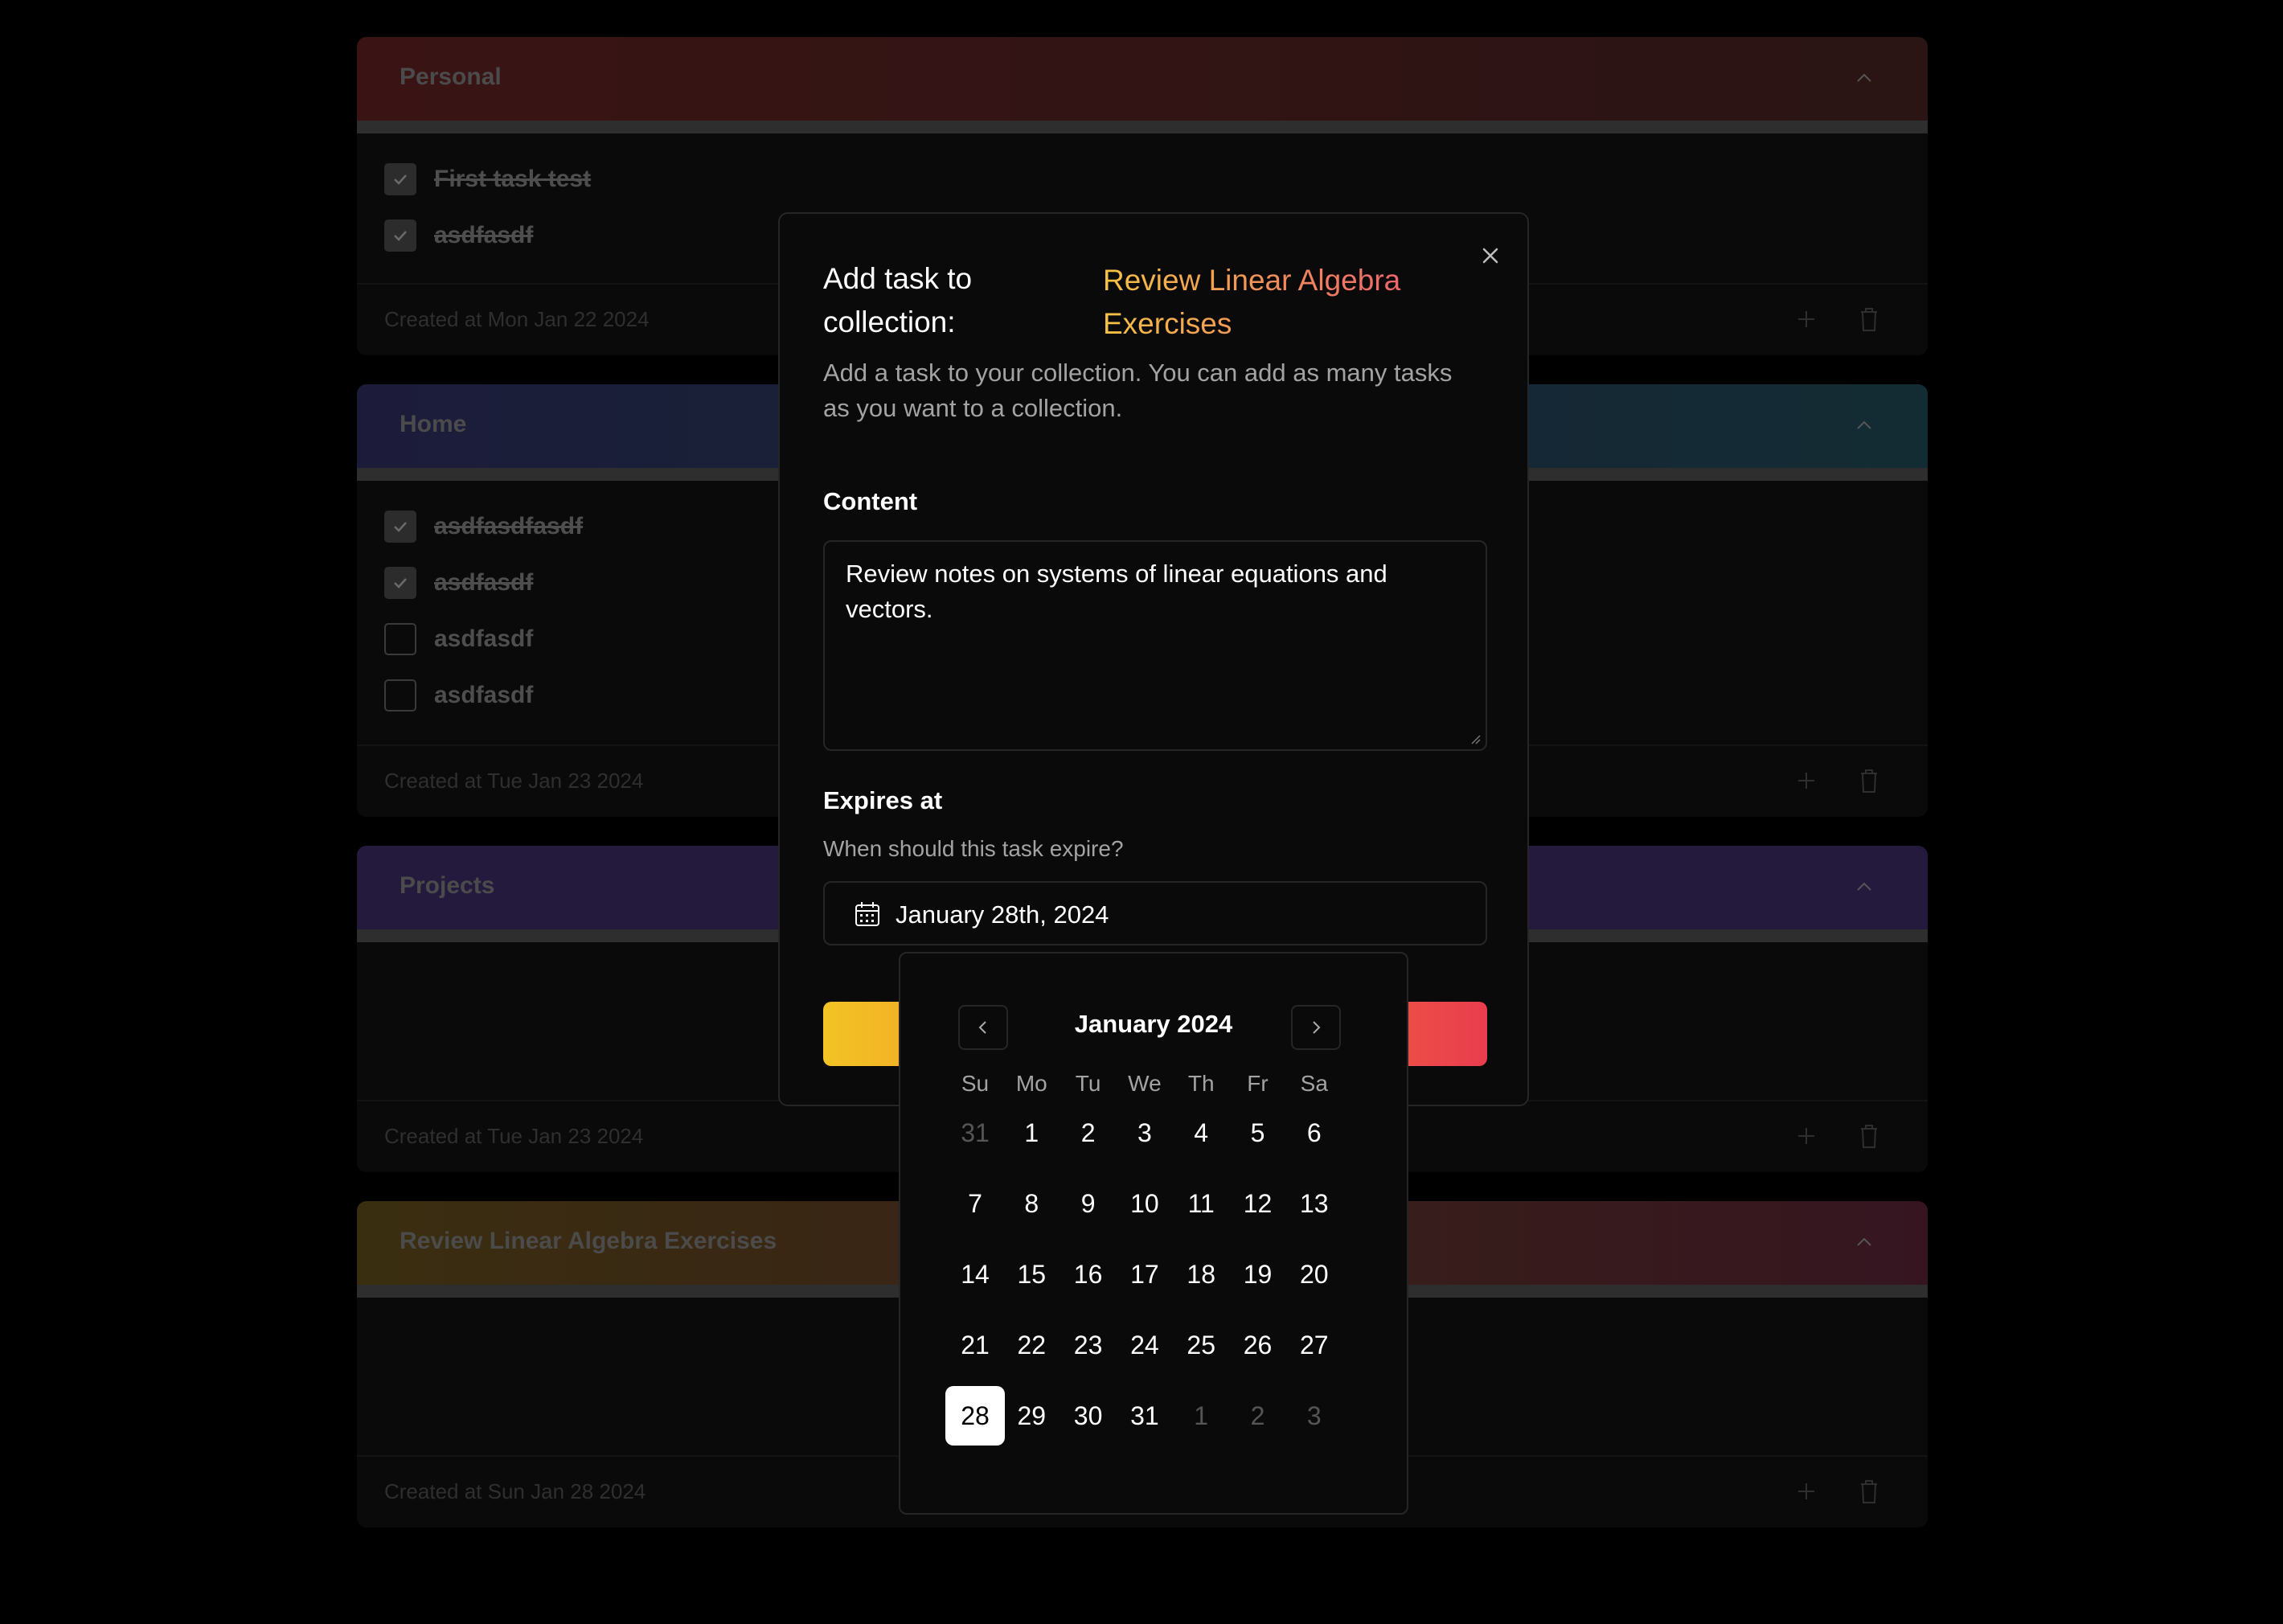  What do you see at coordinates (1201, 1083) in the screenshot?
I see `weekday-label: Th` at bounding box center [1201, 1083].